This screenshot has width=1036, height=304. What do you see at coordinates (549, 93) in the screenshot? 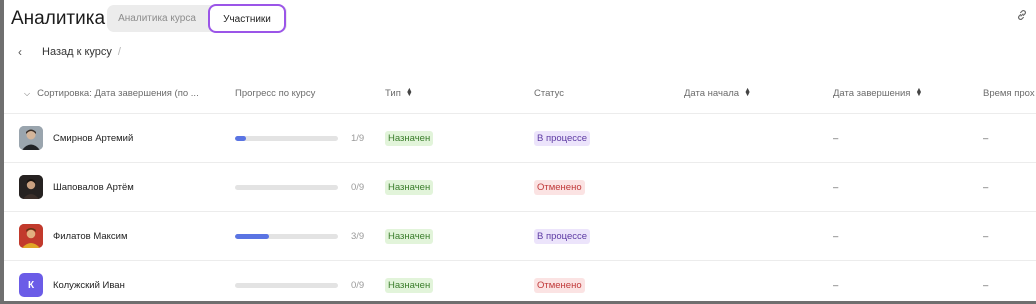
I see `column-status: Статус` at bounding box center [549, 93].